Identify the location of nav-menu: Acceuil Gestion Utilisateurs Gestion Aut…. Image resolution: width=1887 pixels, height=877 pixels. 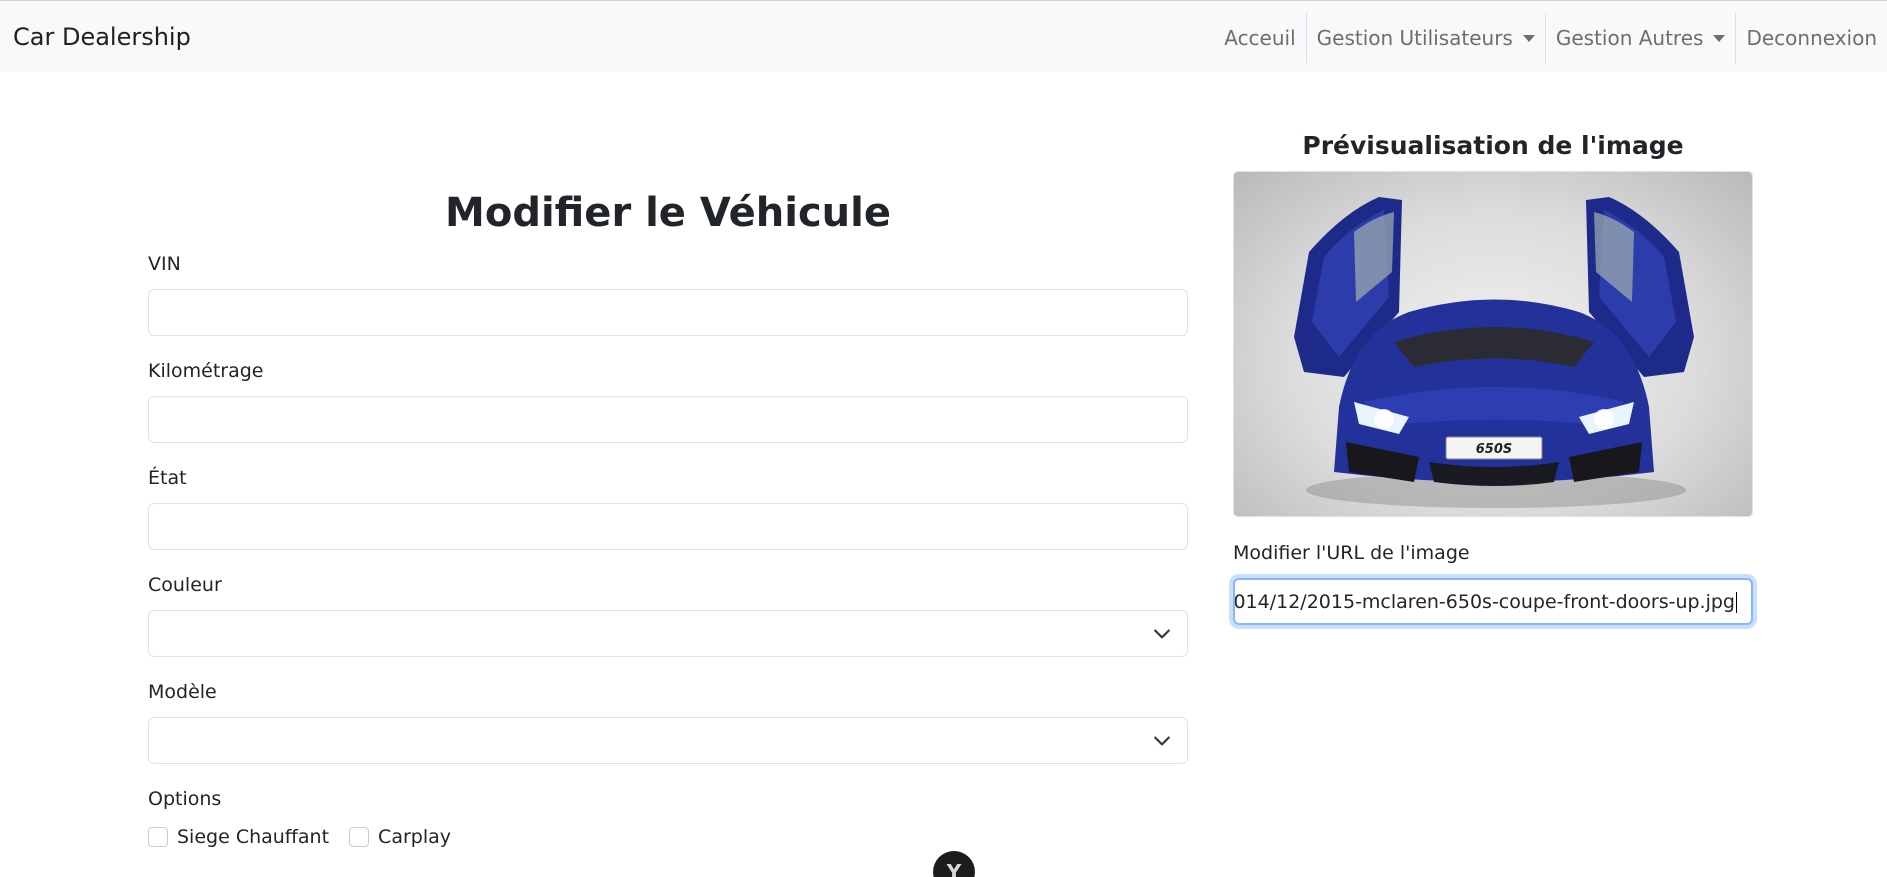
(1550, 38).